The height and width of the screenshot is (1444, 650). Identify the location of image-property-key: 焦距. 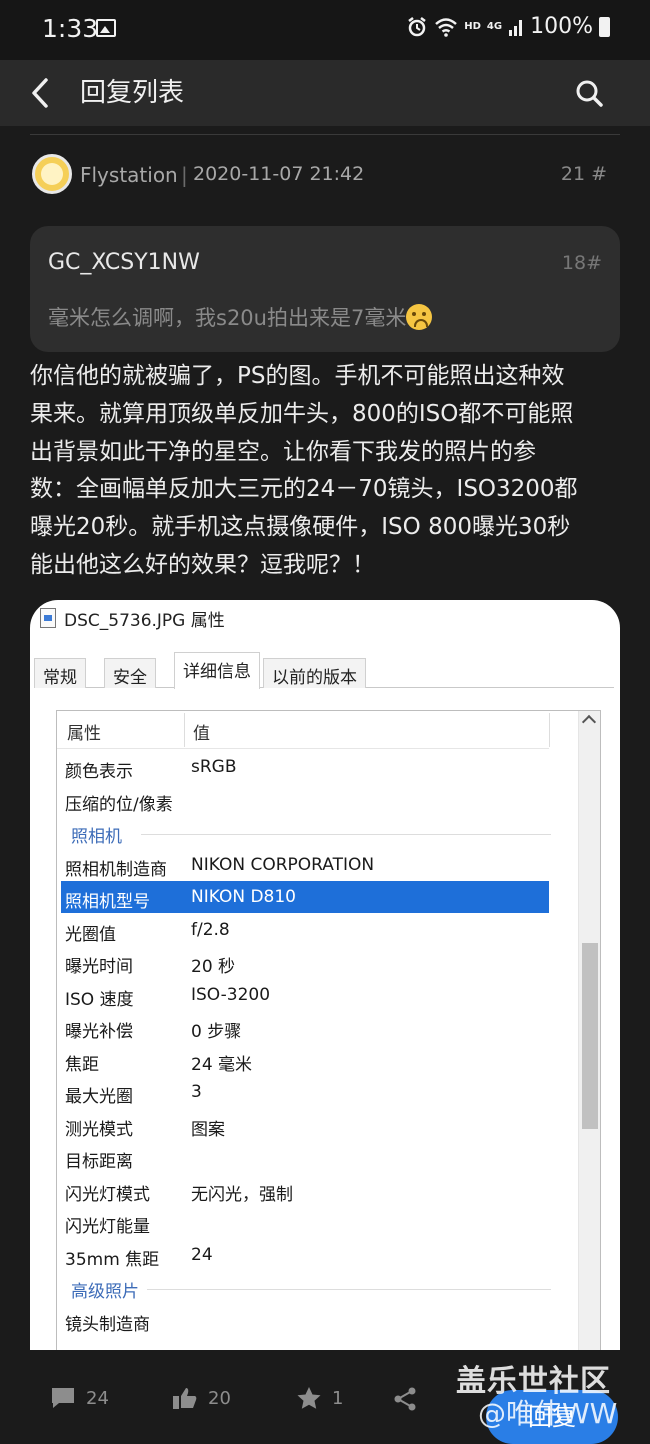
(82, 1064).